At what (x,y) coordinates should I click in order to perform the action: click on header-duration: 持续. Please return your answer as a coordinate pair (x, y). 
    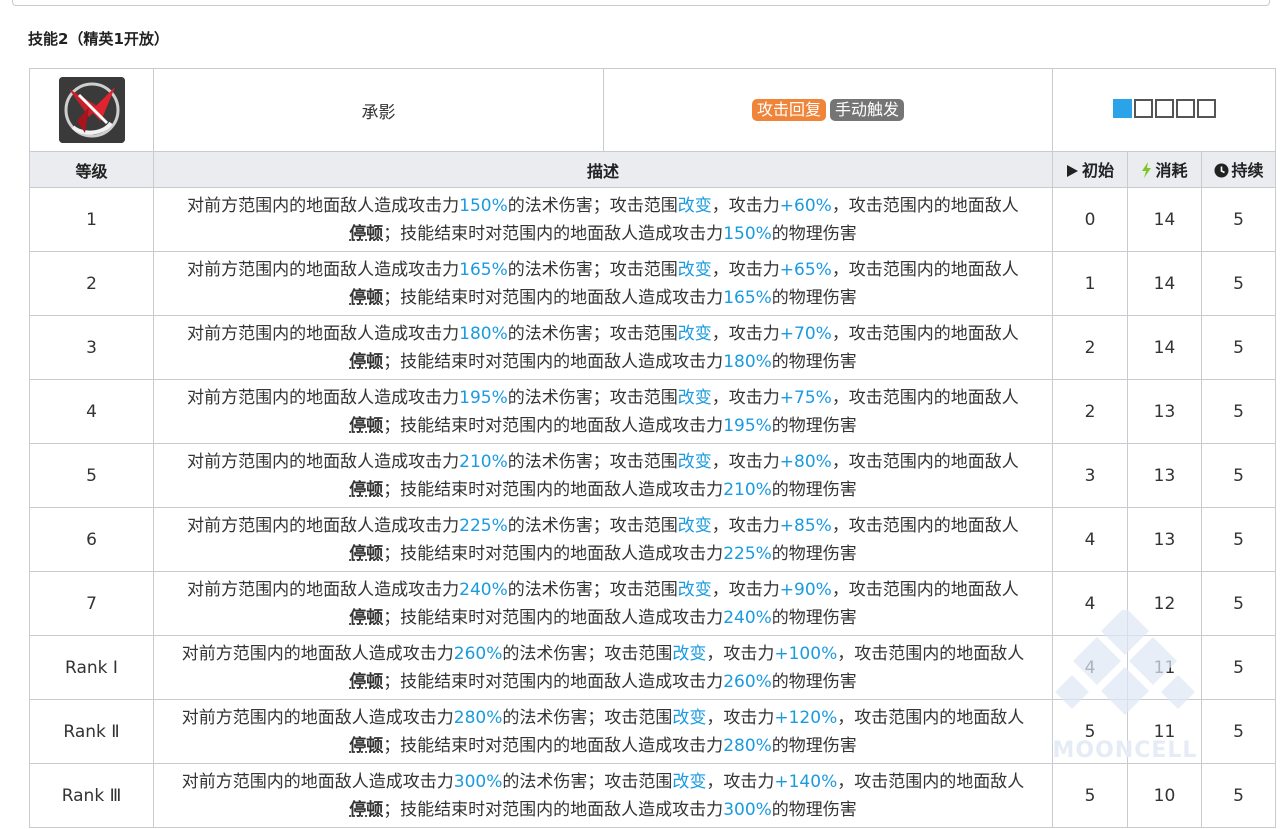
    Looking at the image, I should click on (1238, 169).